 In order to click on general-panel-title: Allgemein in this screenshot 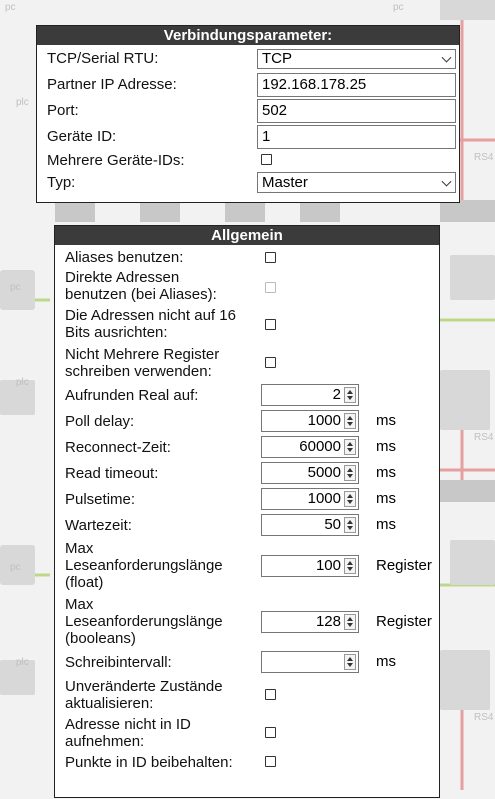, I will do `click(247, 235)`.